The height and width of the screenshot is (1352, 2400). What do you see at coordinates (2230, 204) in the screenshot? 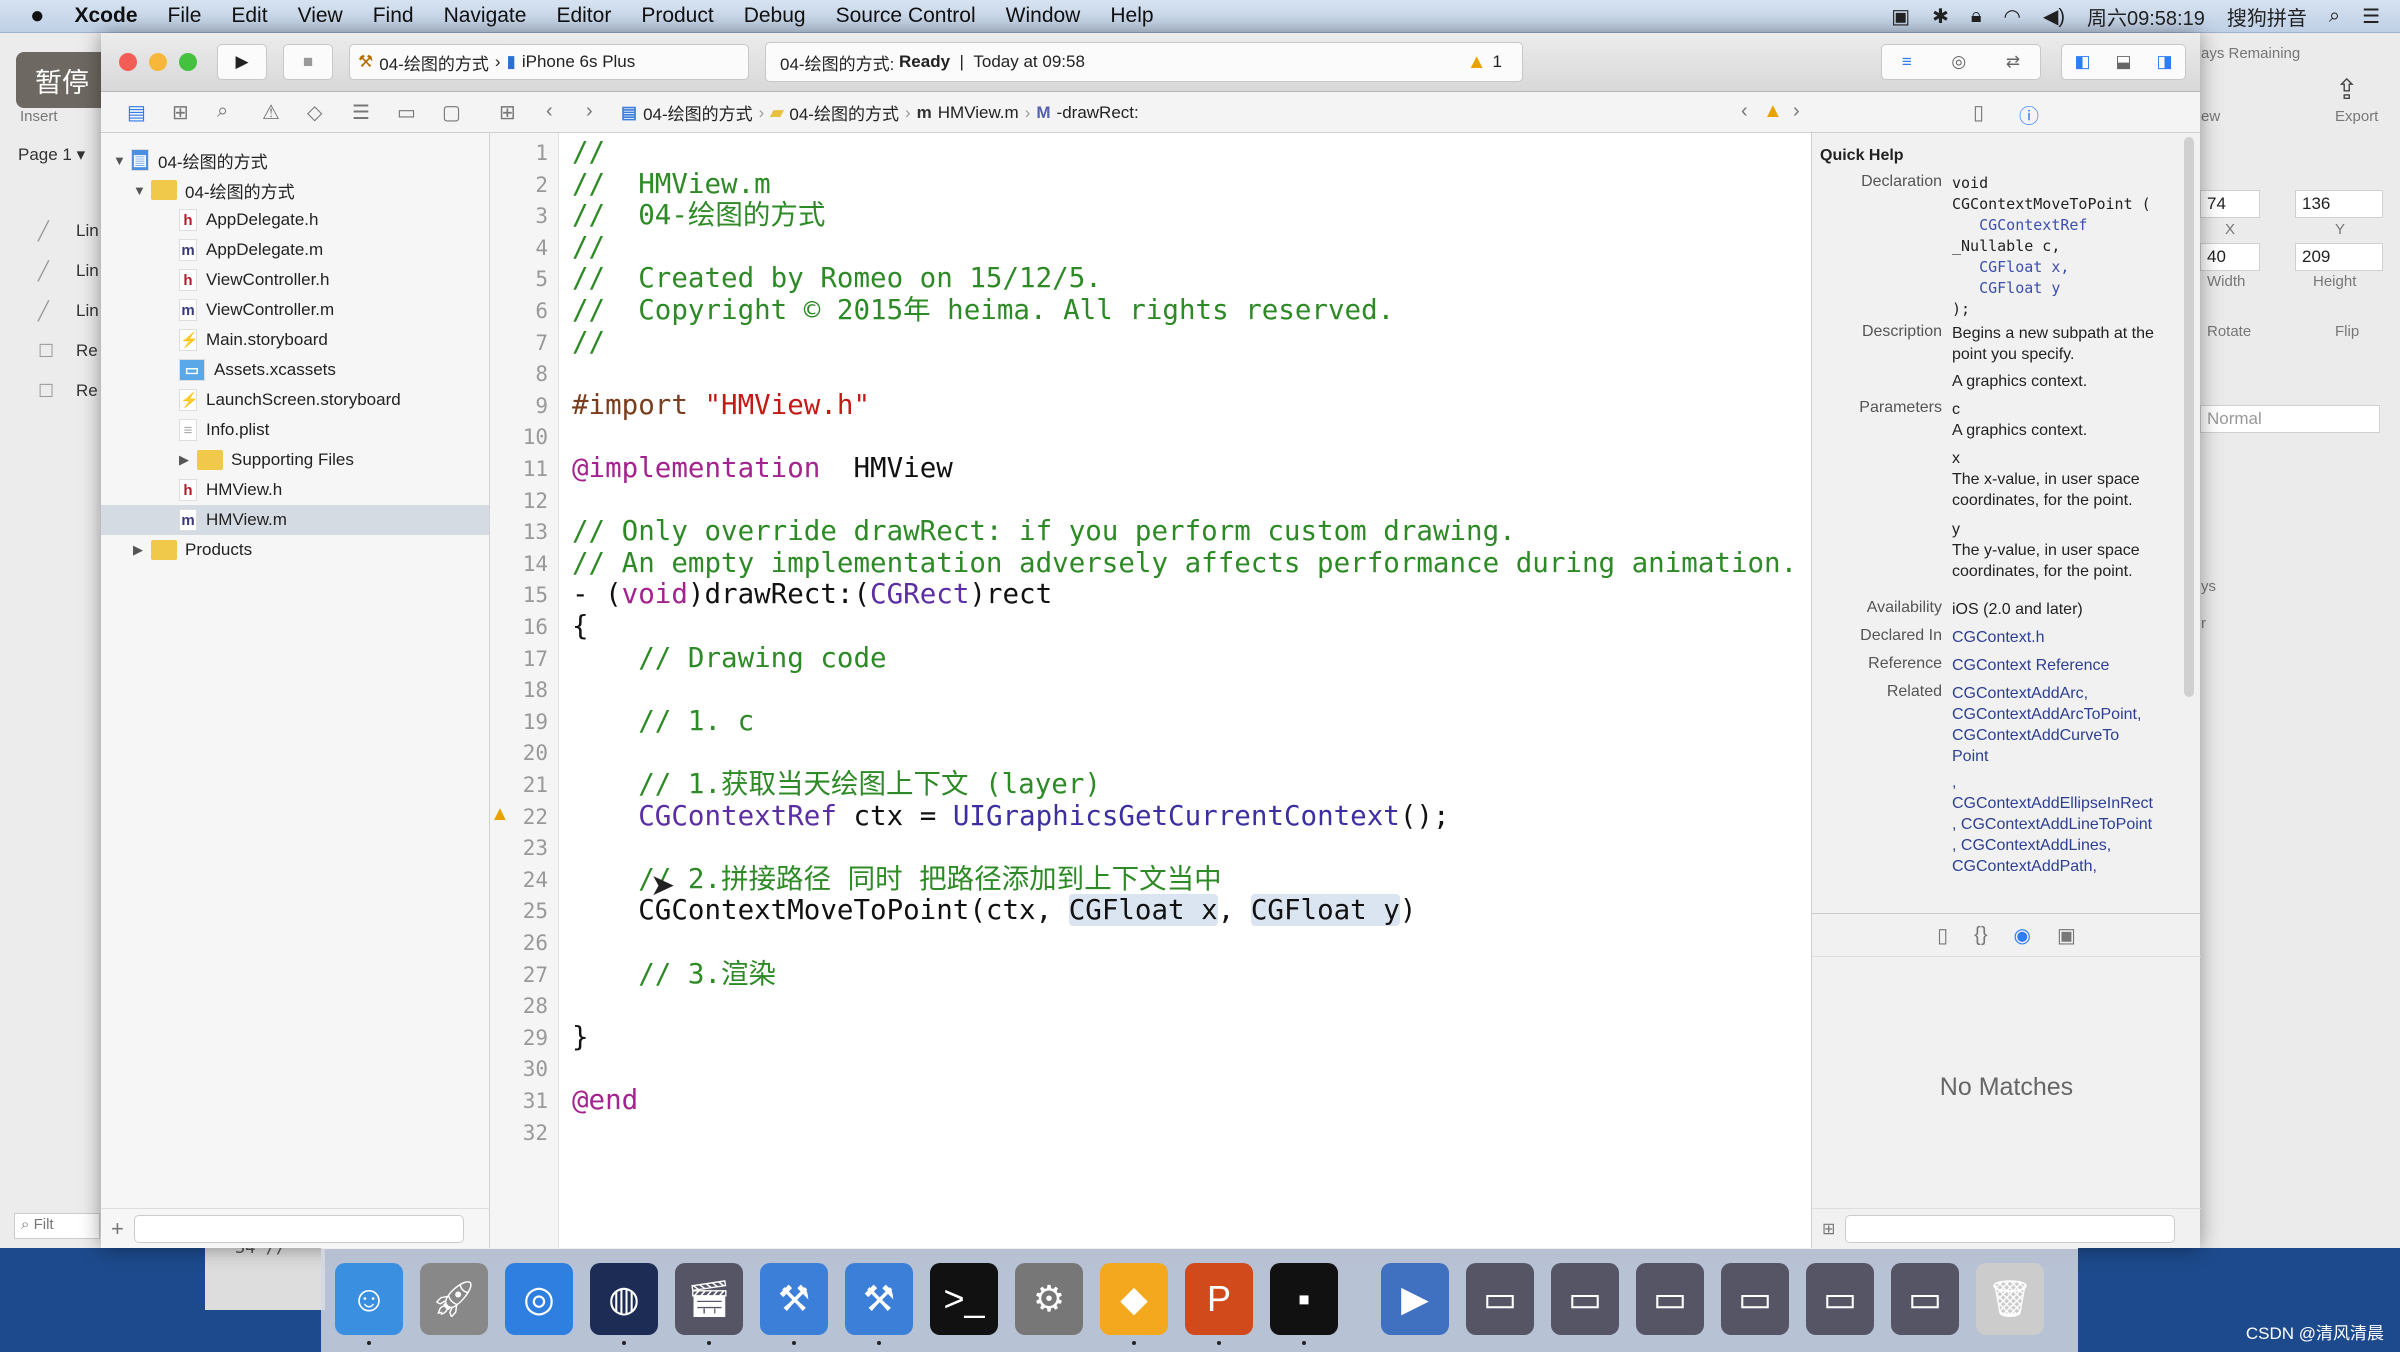
I see `x-field: 74` at bounding box center [2230, 204].